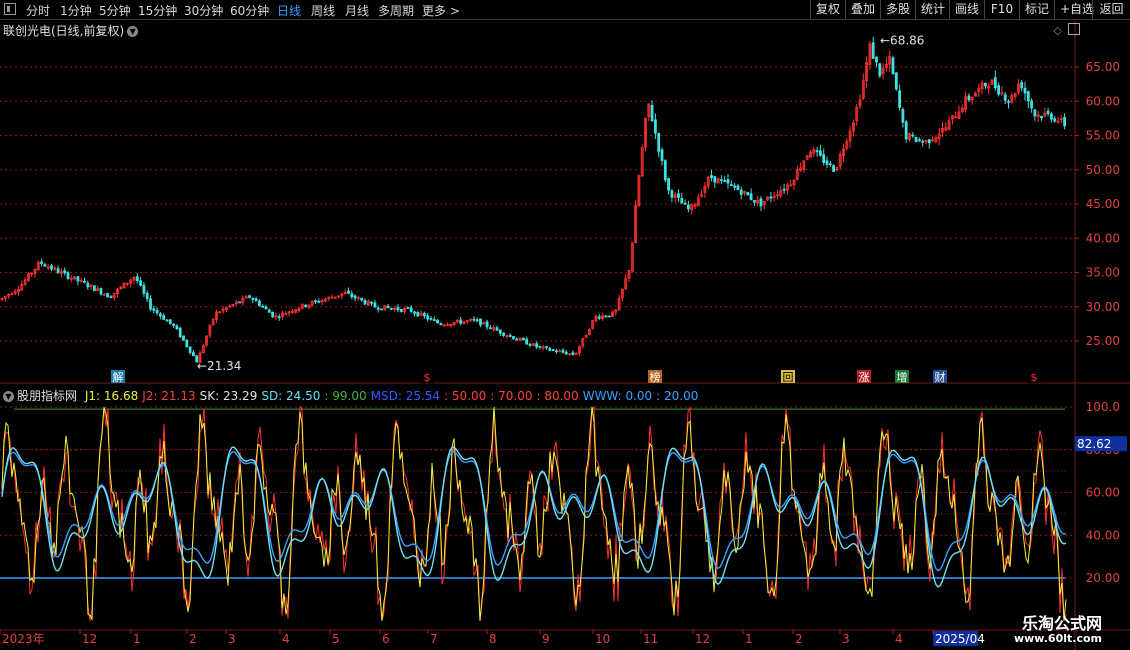  I want to click on diamond-icon: ◇, so click(1058, 30).